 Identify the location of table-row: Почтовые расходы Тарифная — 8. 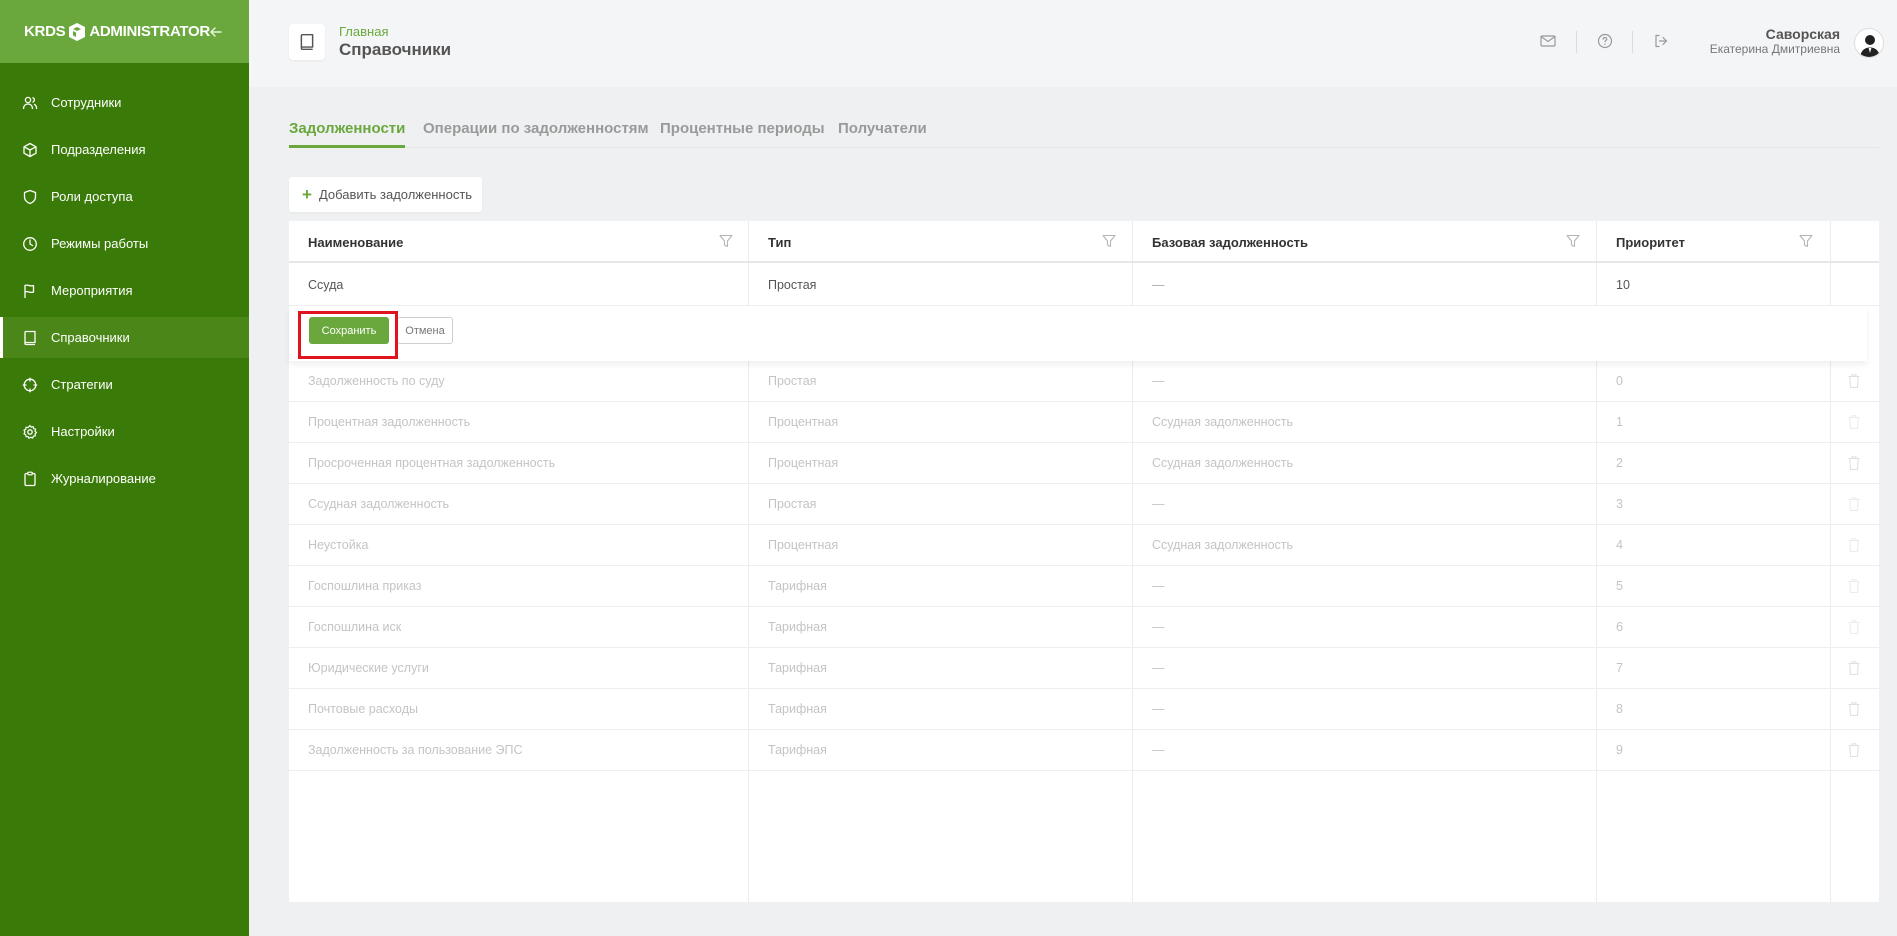
(1084, 709).